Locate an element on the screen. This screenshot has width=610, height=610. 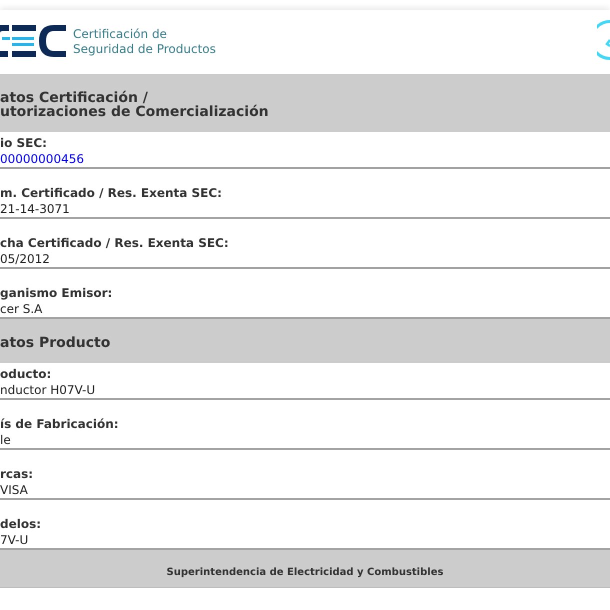
field-value: le is located at coordinates (5, 440).